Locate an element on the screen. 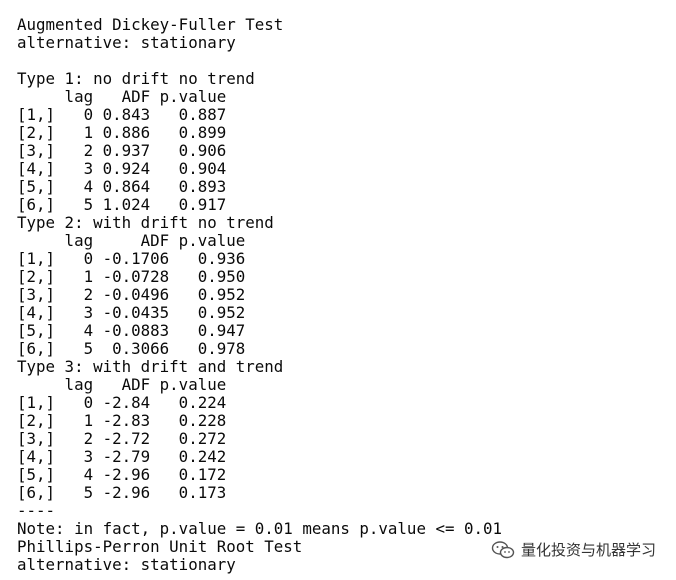 This screenshot has width=676, height=580. wechat-icon is located at coordinates (503, 549).